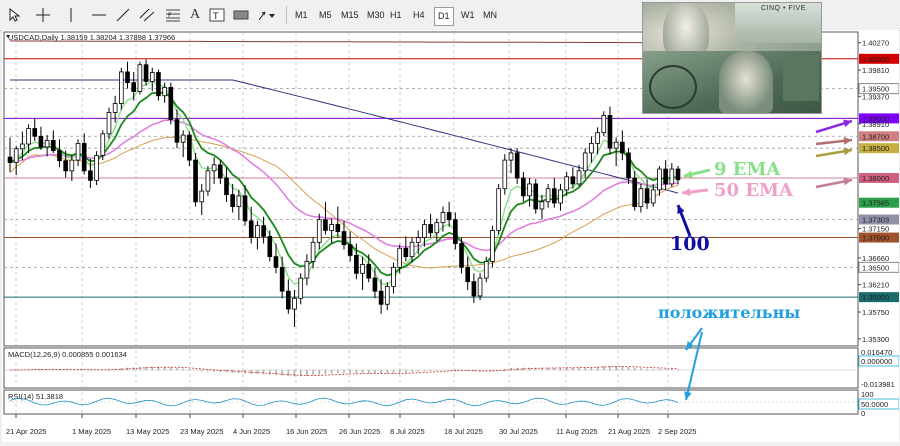 The width and height of the screenshot is (900, 446). I want to click on date-label: 21 Apr 2025, so click(26, 431).